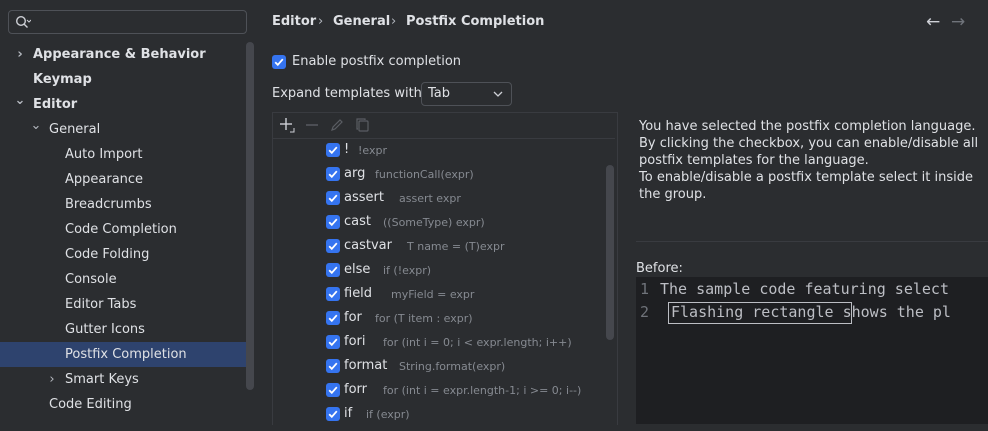 The width and height of the screenshot is (988, 431). Describe the element at coordinates (101, 304) in the screenshot. I see `sidebar-item-label: Editor Tabs` at that location.